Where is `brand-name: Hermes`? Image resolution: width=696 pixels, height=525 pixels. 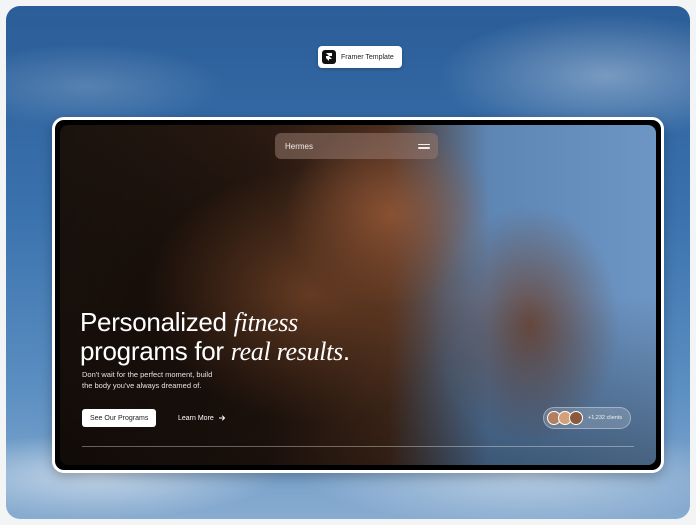
brand-name: Hermes is located at coordinates (299, 146).